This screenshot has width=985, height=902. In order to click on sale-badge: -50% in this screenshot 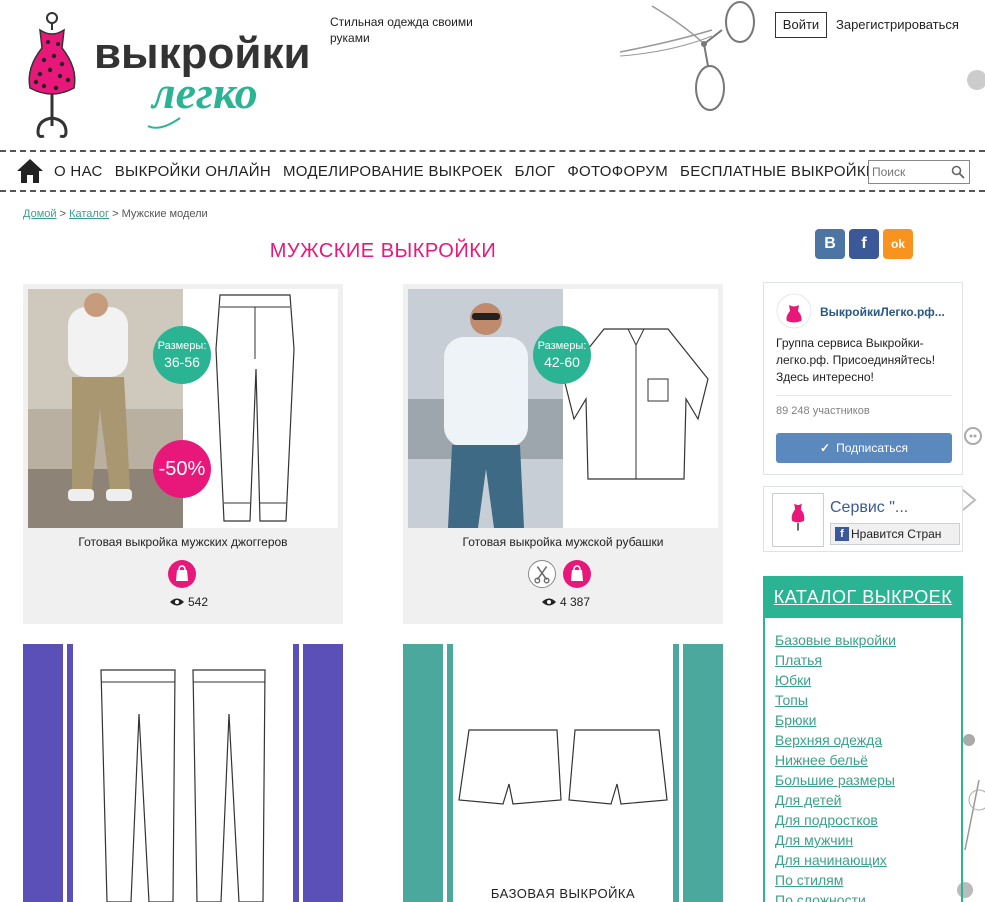, I will do `click(182, 469)`.